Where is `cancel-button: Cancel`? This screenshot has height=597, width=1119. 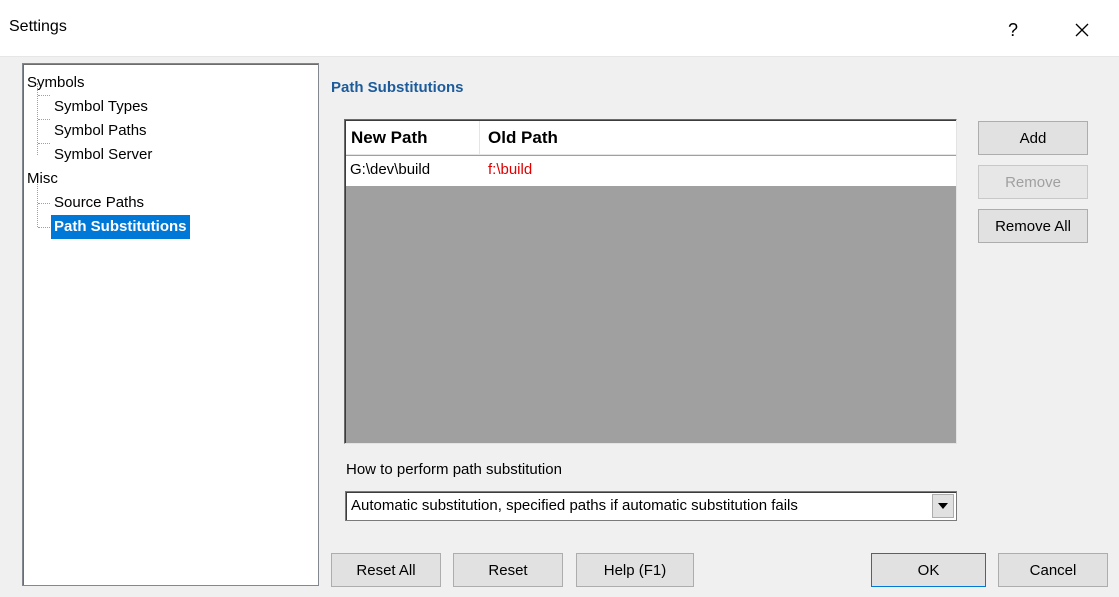
cancel-button: Cancel is located at coordinates (1053, 570).